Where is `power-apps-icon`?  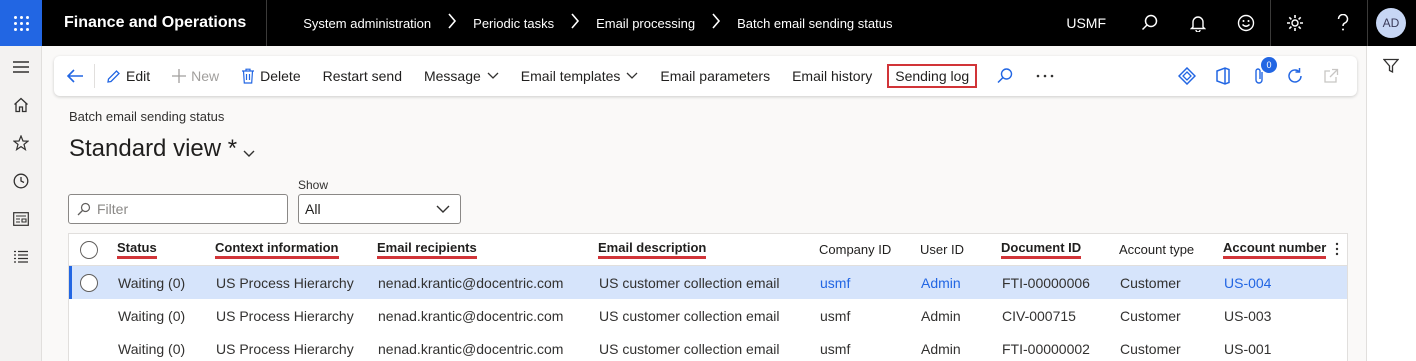
power-apps-icon is located at coordinates (1187, 76).